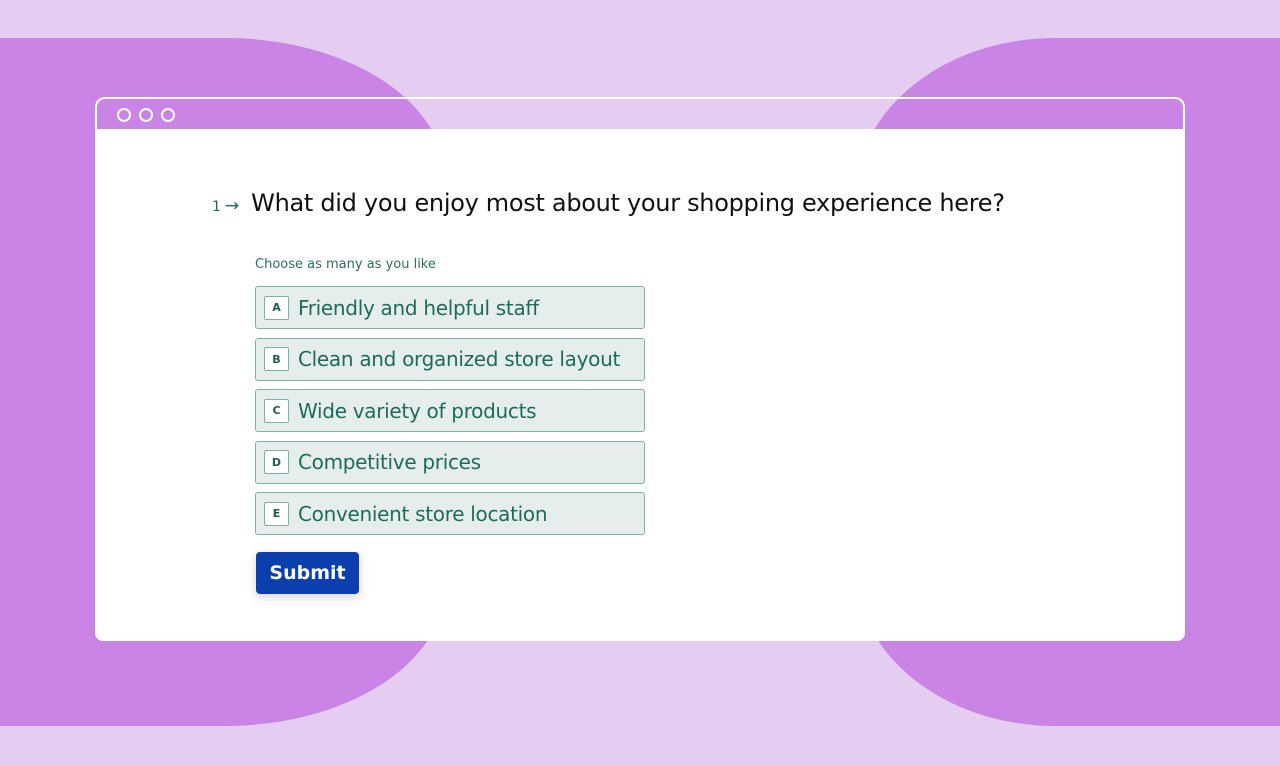  What do you see at coordinates (418, 307) in the screenshot?
I see `option-label: Friendly and helpful staff` at bounding box center [418, 307].